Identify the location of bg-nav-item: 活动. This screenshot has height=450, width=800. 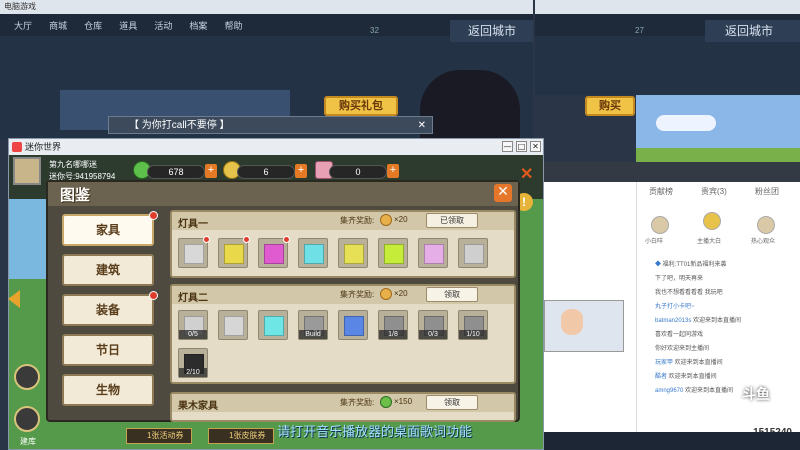
(163, 25).